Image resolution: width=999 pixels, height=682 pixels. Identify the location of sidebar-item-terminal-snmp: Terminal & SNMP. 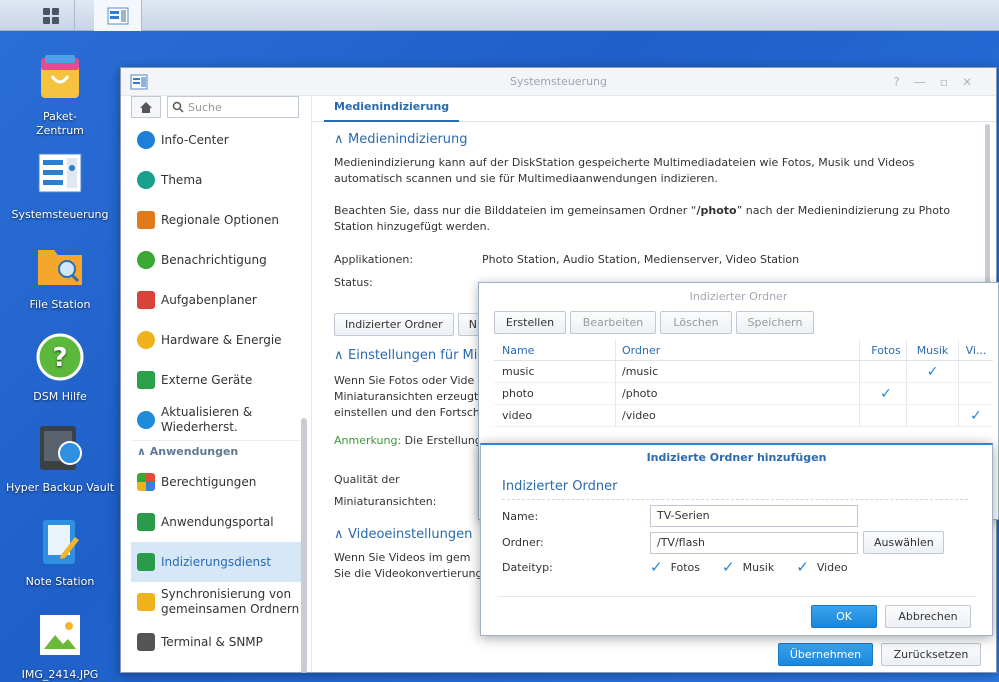
(216, 642).